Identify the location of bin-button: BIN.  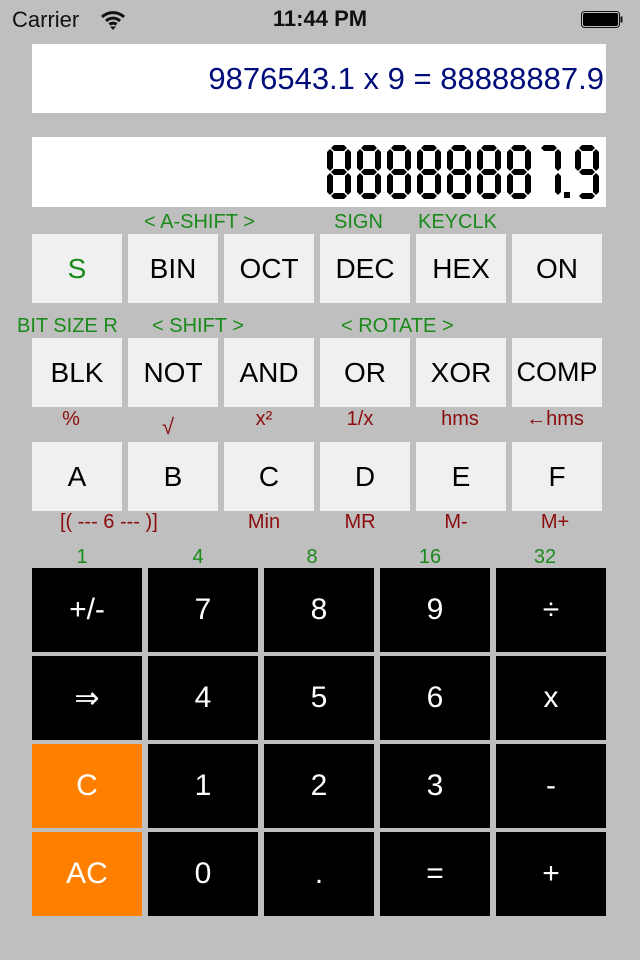
(173, 268).